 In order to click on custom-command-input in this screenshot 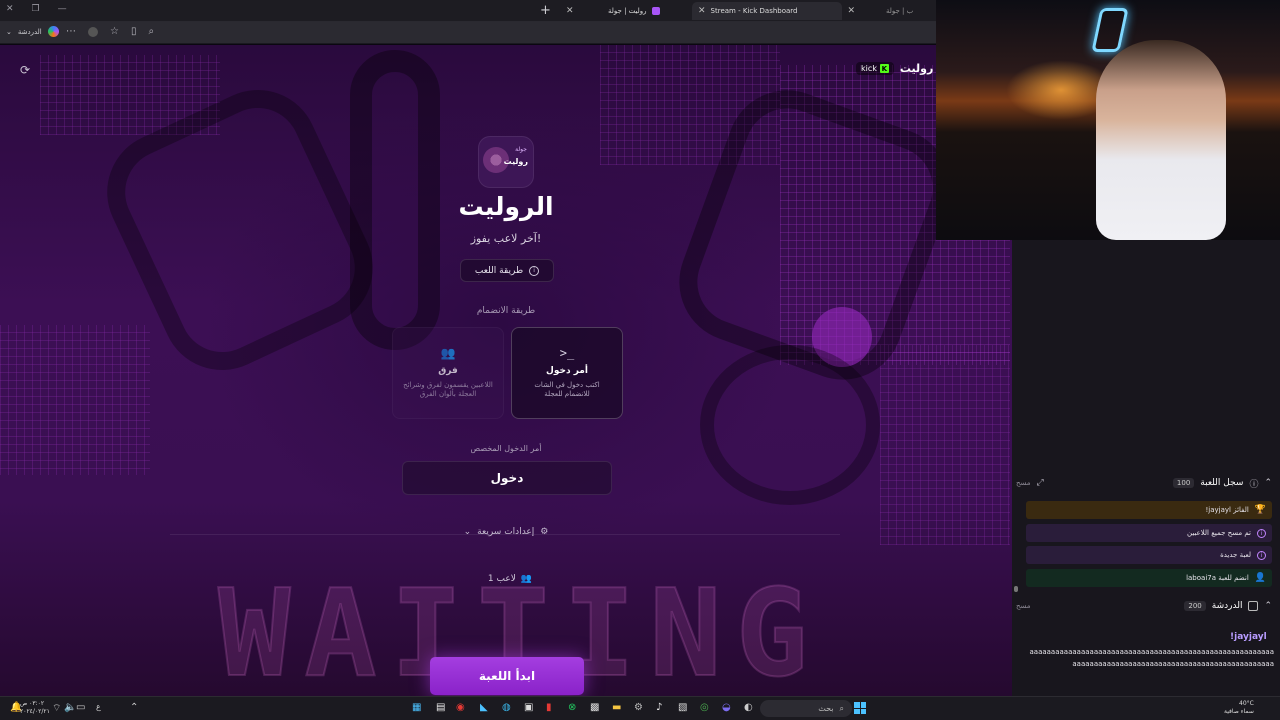, I will do `click(507, 478)`.